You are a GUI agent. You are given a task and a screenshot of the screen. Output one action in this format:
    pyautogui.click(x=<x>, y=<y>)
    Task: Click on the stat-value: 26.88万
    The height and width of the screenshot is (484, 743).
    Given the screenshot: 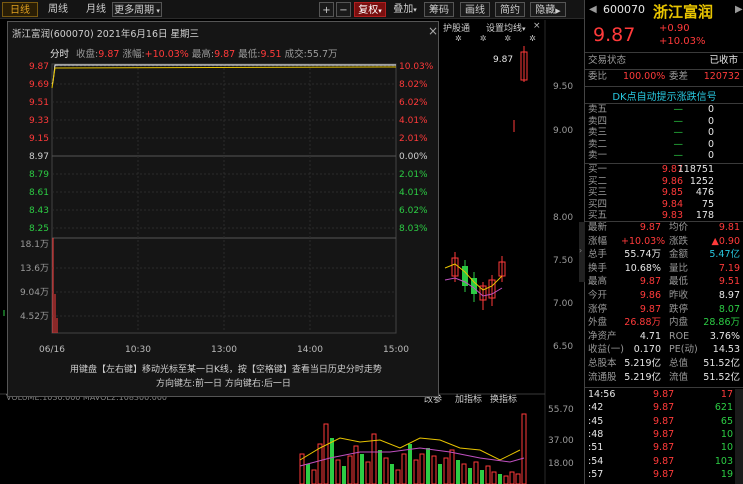 What is the action you would take?
    pyautogui.click(x=642, y=323)
    